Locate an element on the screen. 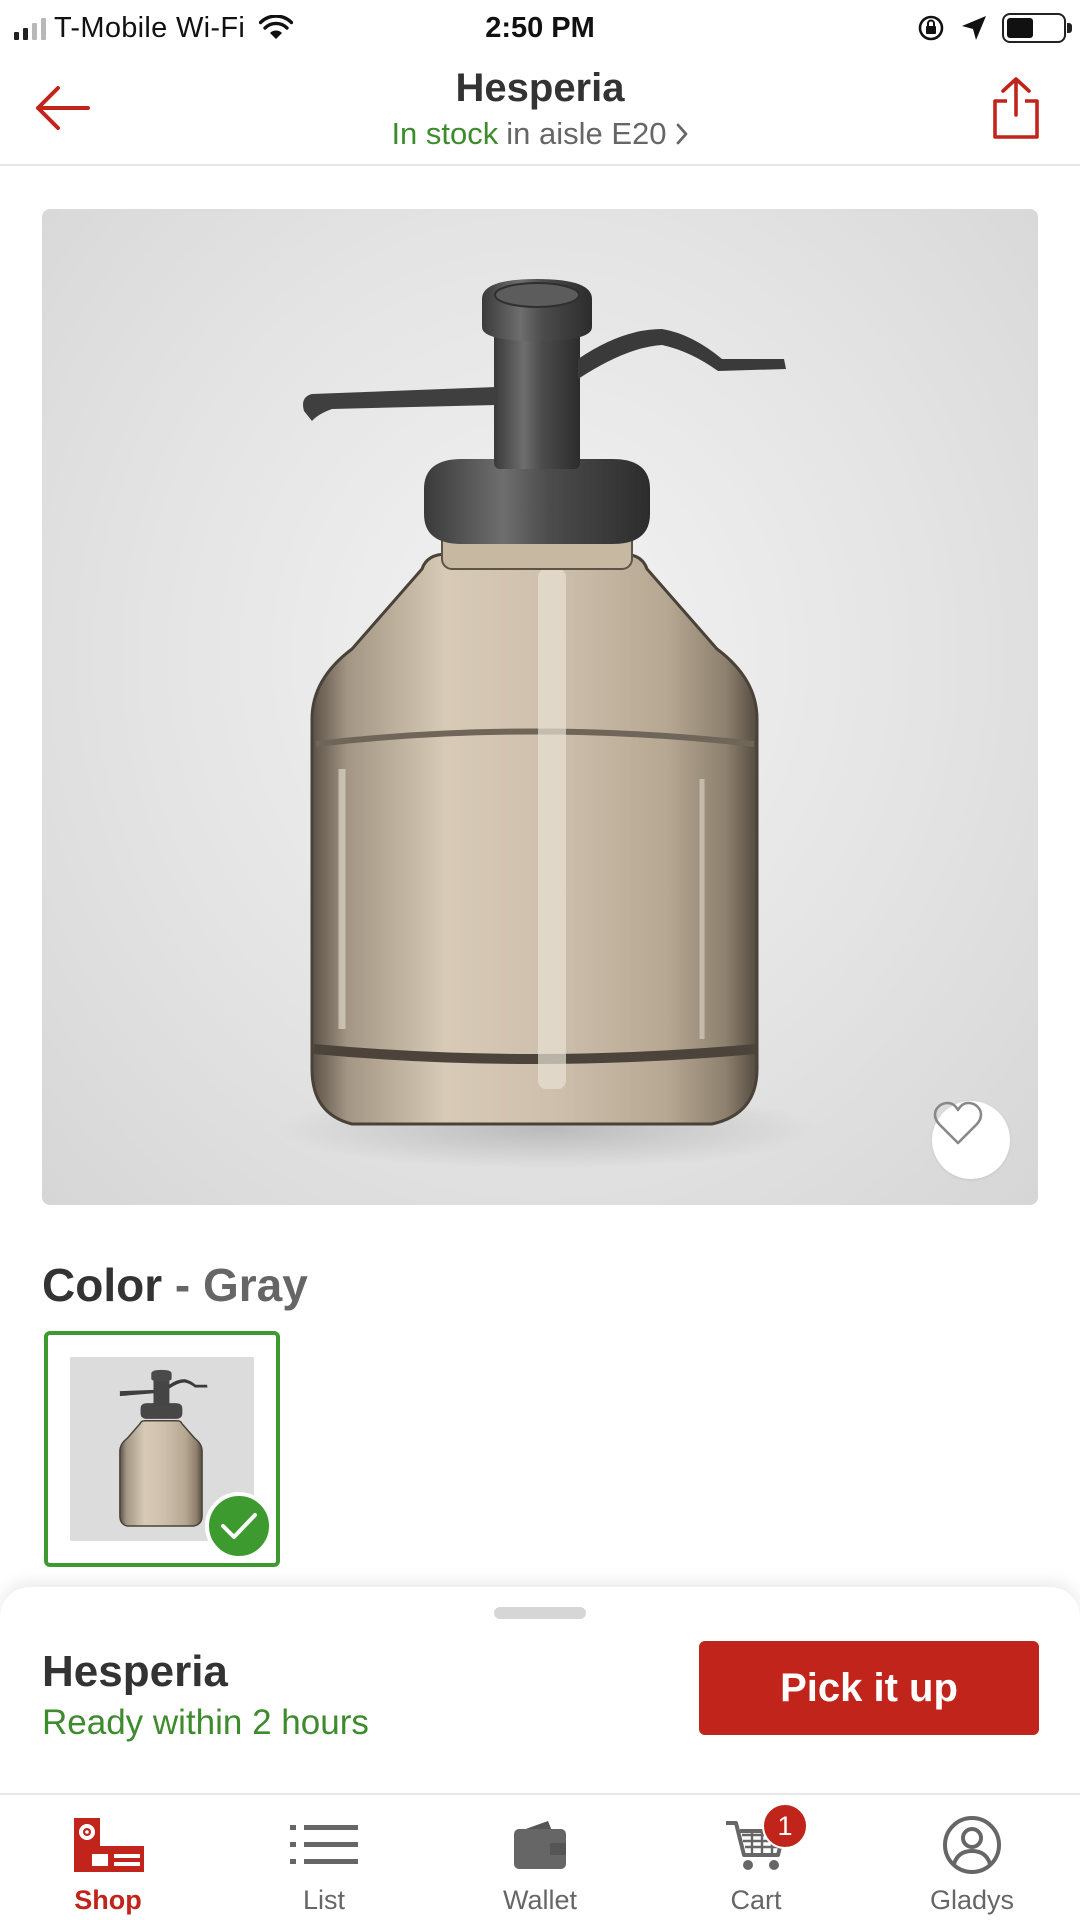 Image resolution: width=1080 pixels, height=1920 pixels. color-heading: Color - Gray is located at coordinates (175, 1285).